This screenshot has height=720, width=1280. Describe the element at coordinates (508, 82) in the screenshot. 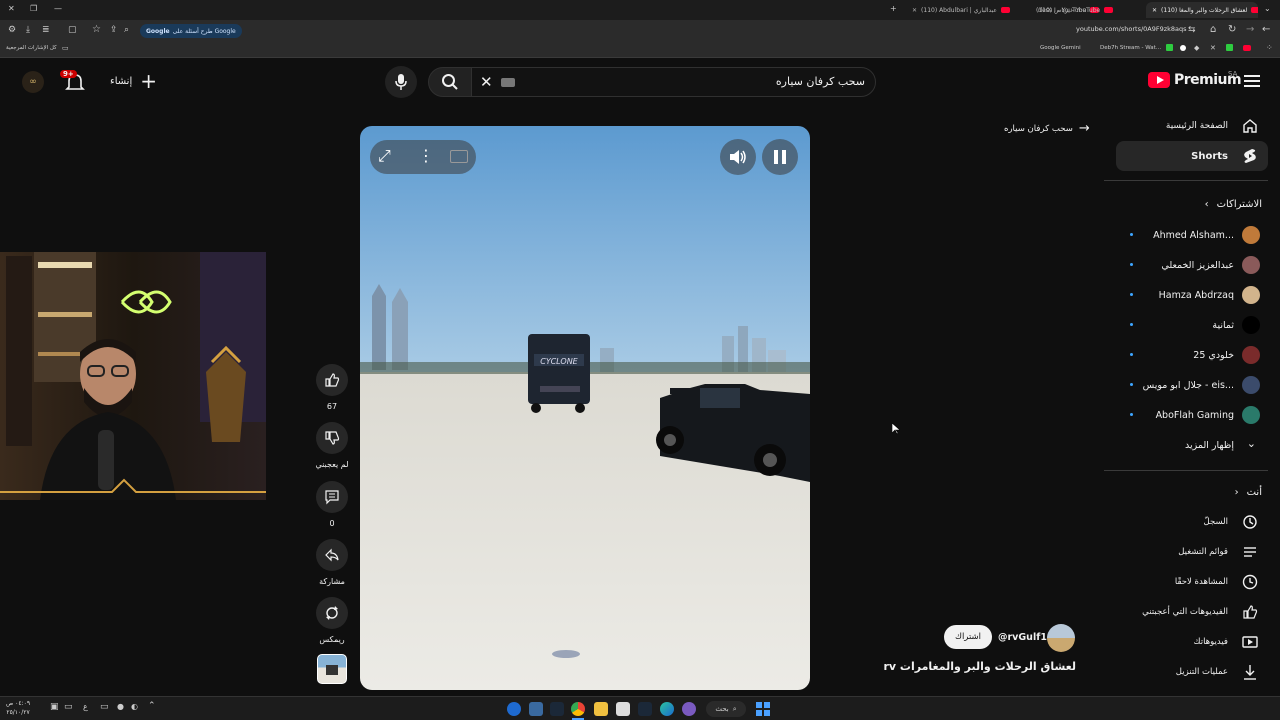

I see `keyboard-icon` at that location.